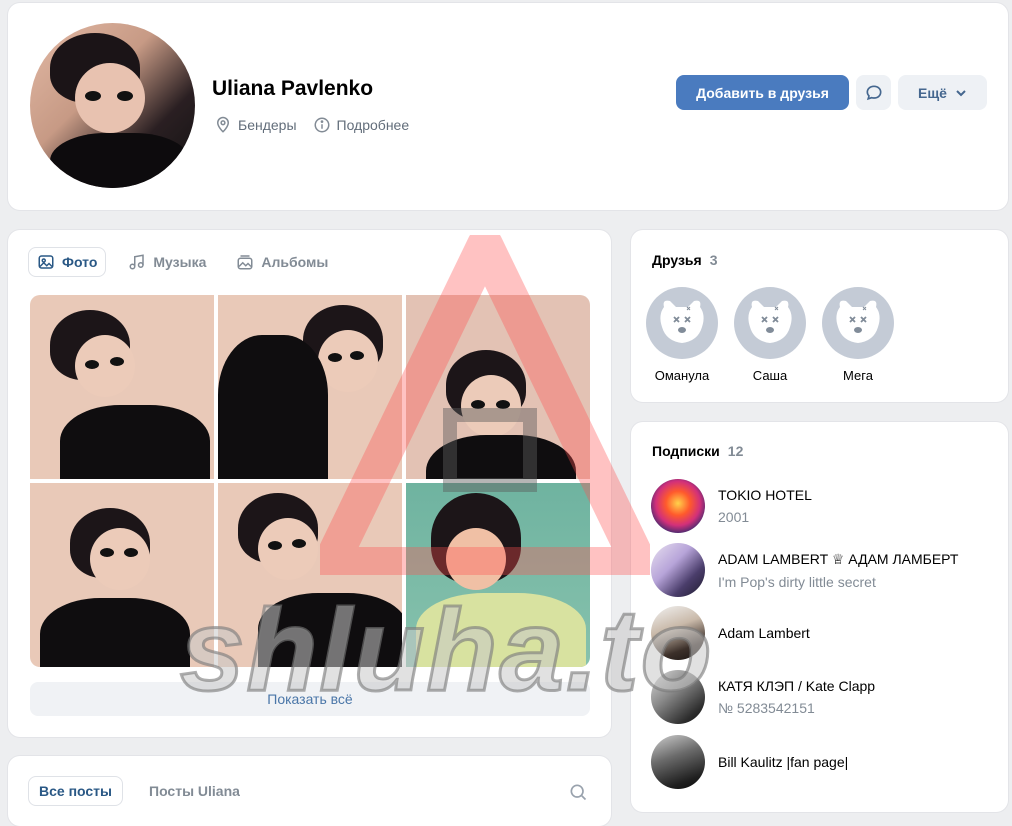  What do you see at coordinates (677, 260) in the screenshot?
I see `friends-title: Друзья` at bounding box center [677, 260].